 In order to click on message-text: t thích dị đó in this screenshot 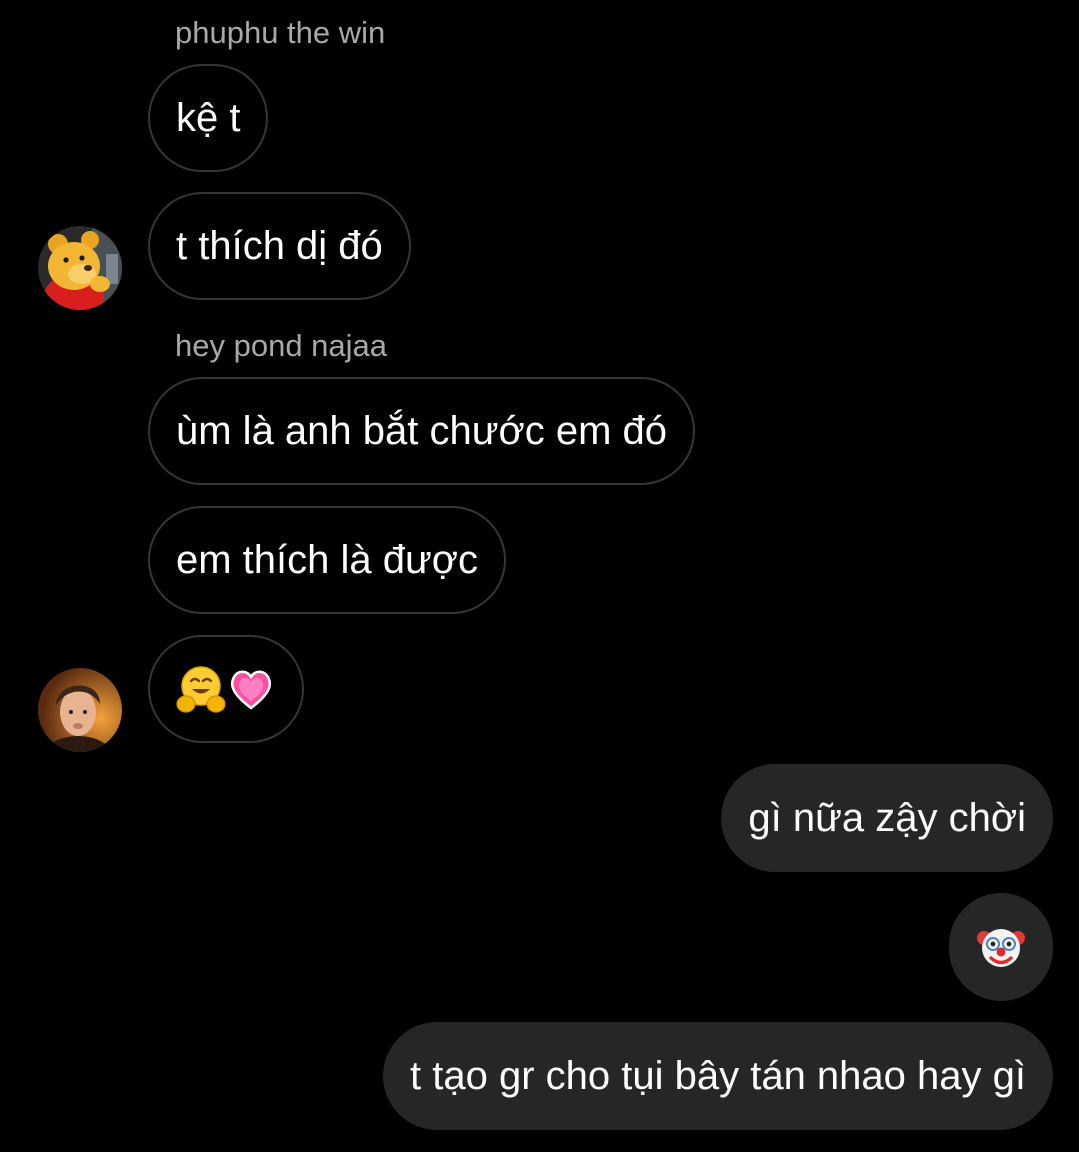, I will do `click(279, 245)`.